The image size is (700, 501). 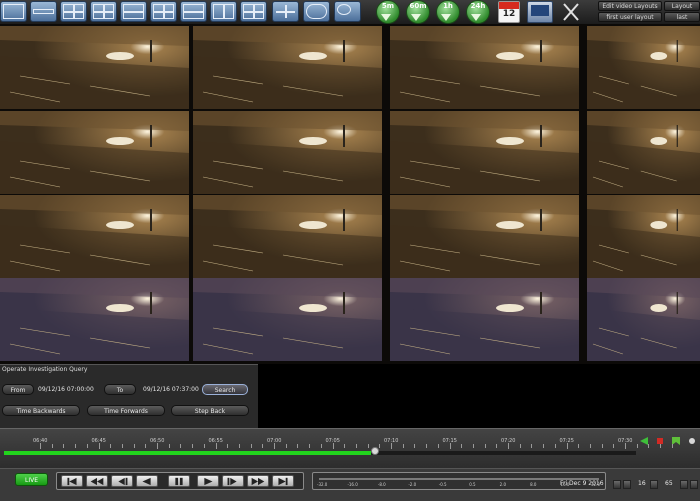 What do you see at coordinates (18, 389) in the screenshot?
I see `from-button: From` at bounding box center [18, 389].